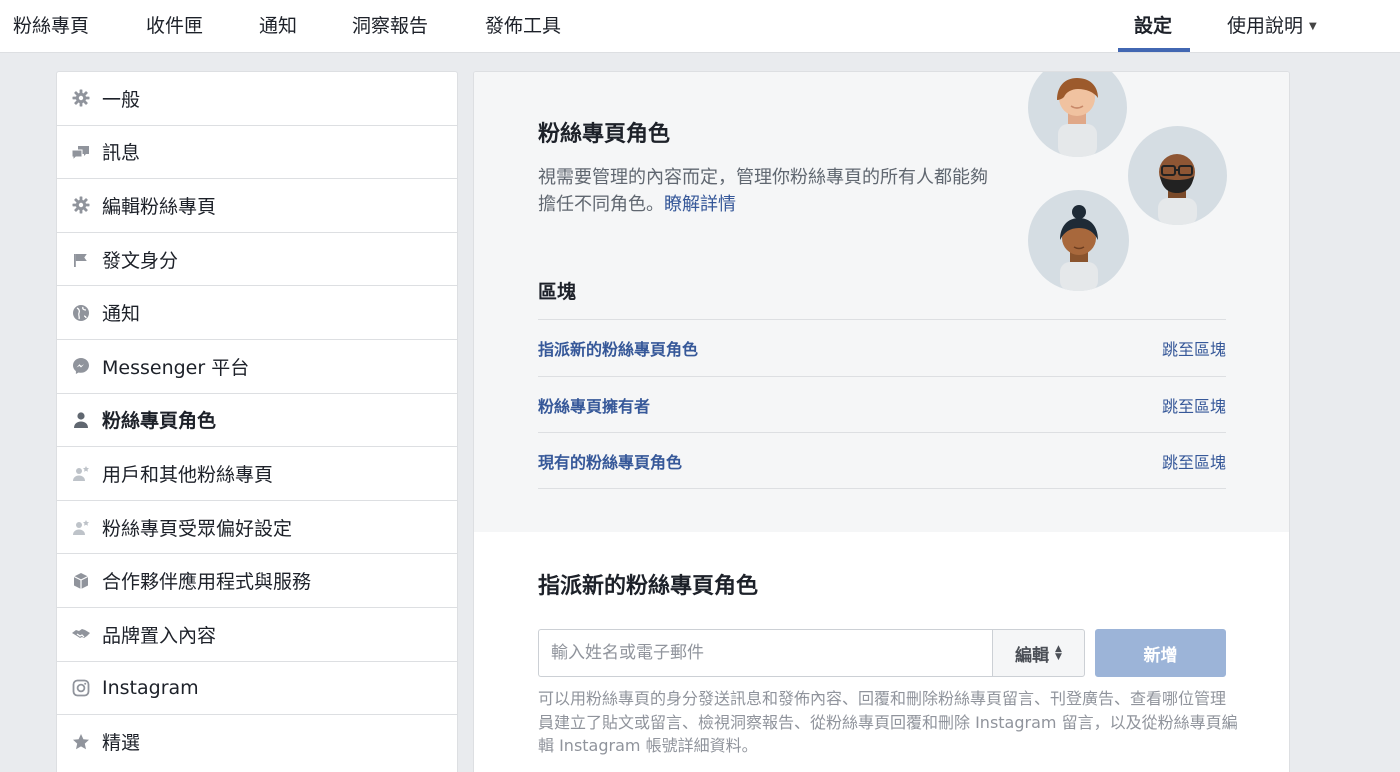  I want to click on tab-notifications: 通知, so click(278, 26).